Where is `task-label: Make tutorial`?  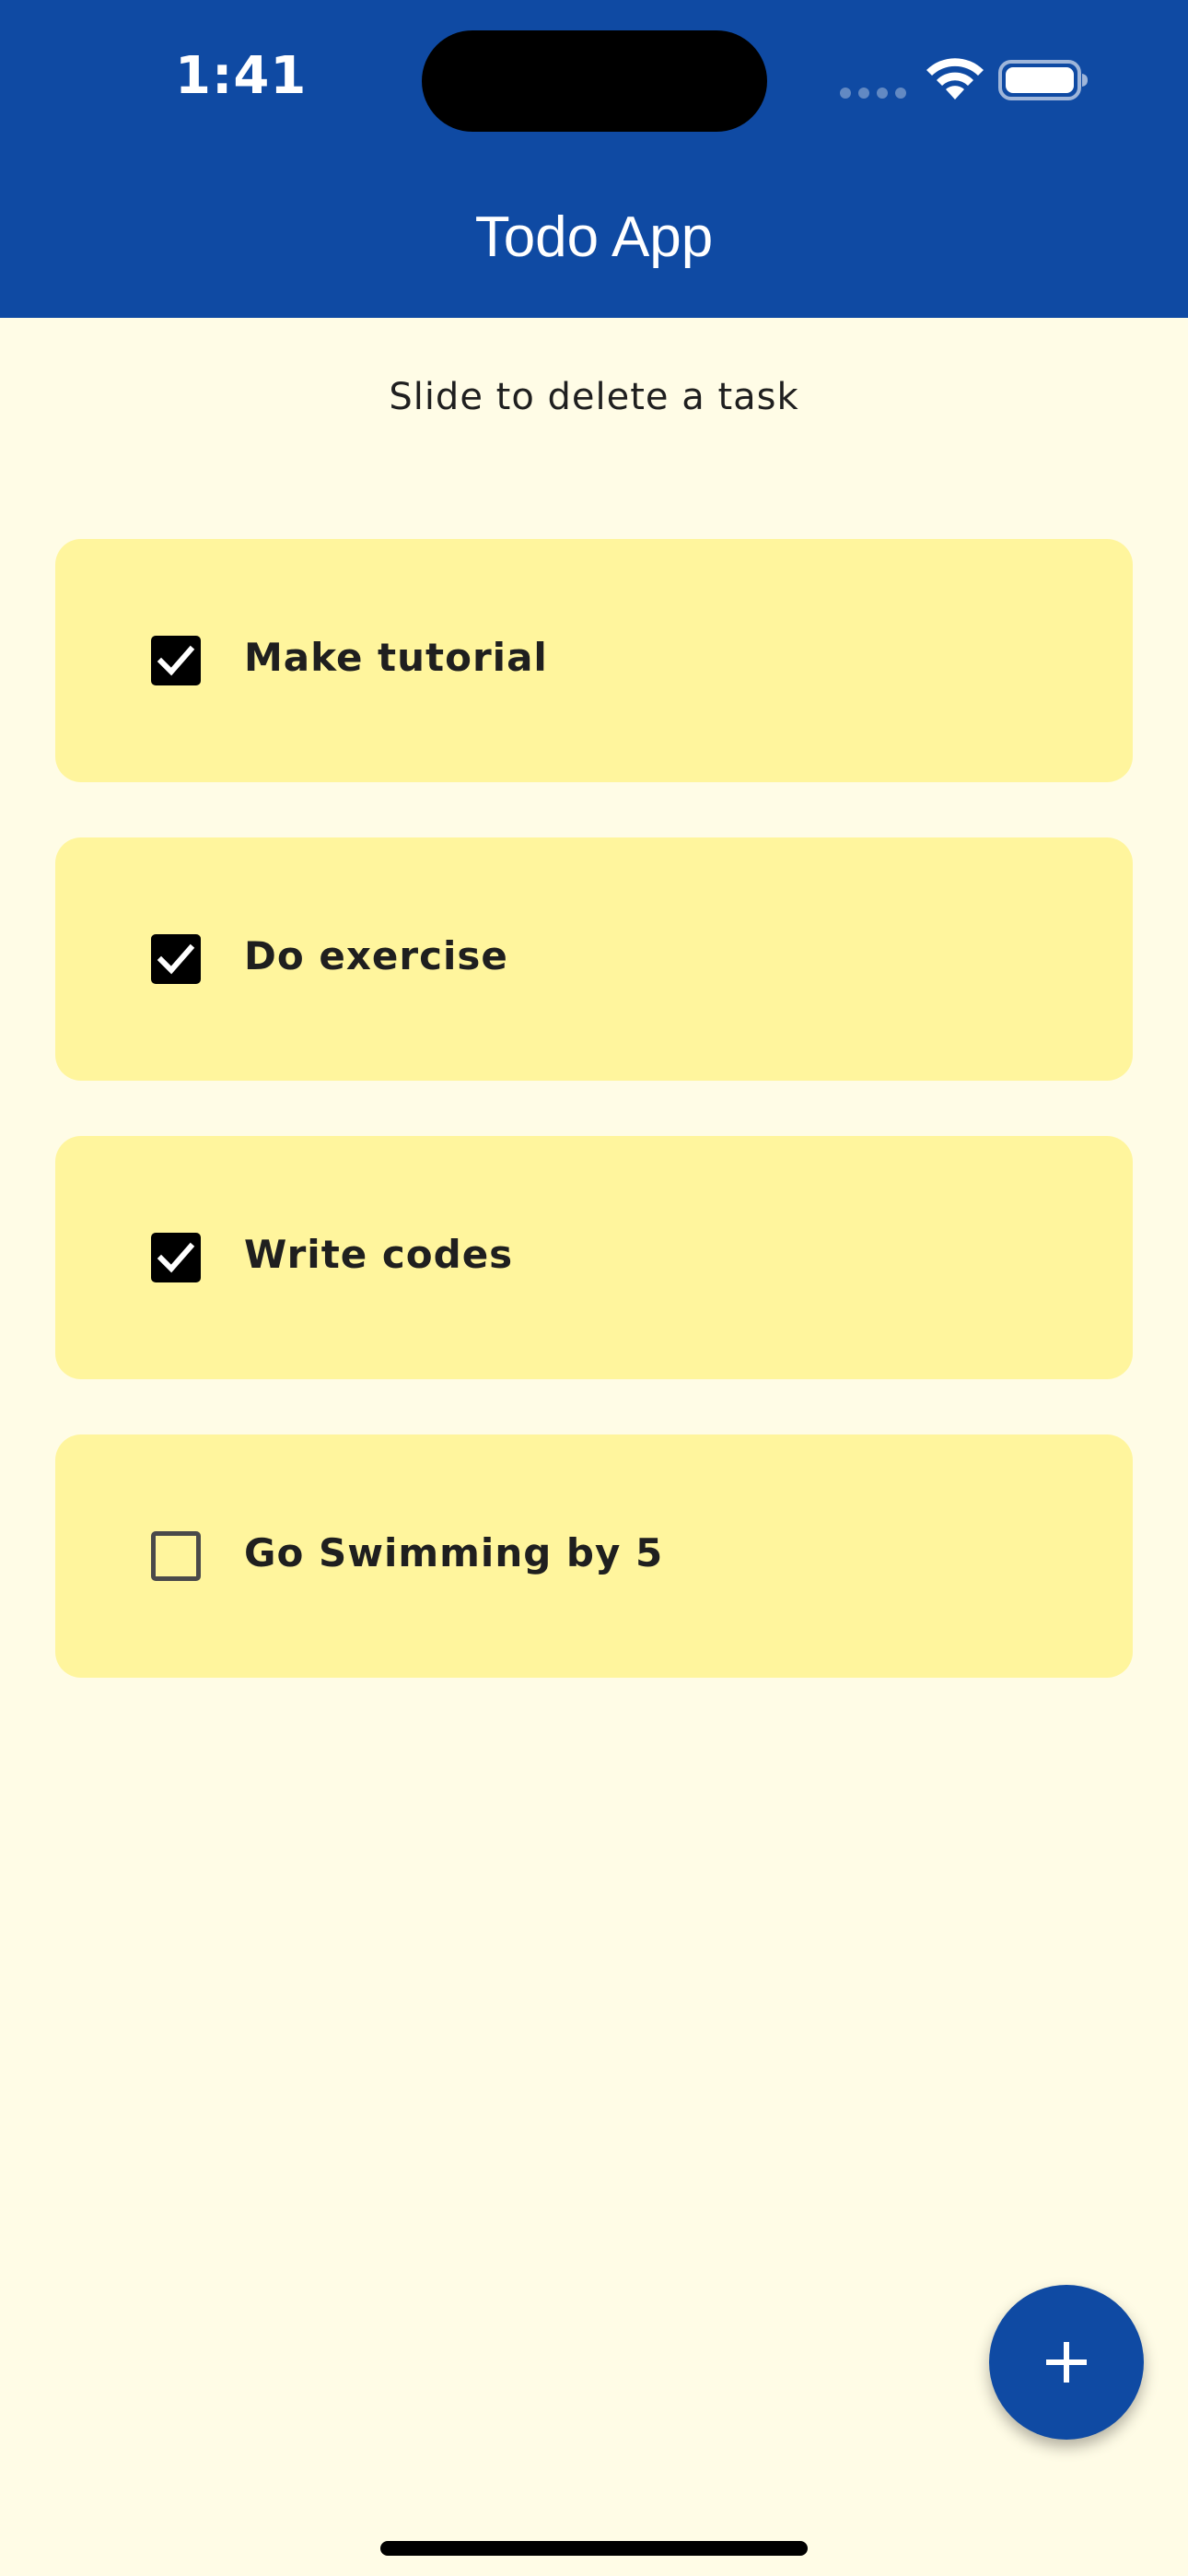 task-label: Make tutorial is located at coordinates (396, 657).